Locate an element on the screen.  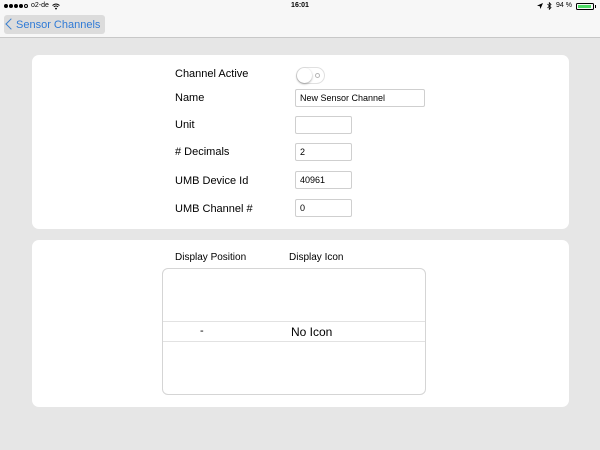
picker-selected-row: - No Icon is located at coordinates (294, 331).